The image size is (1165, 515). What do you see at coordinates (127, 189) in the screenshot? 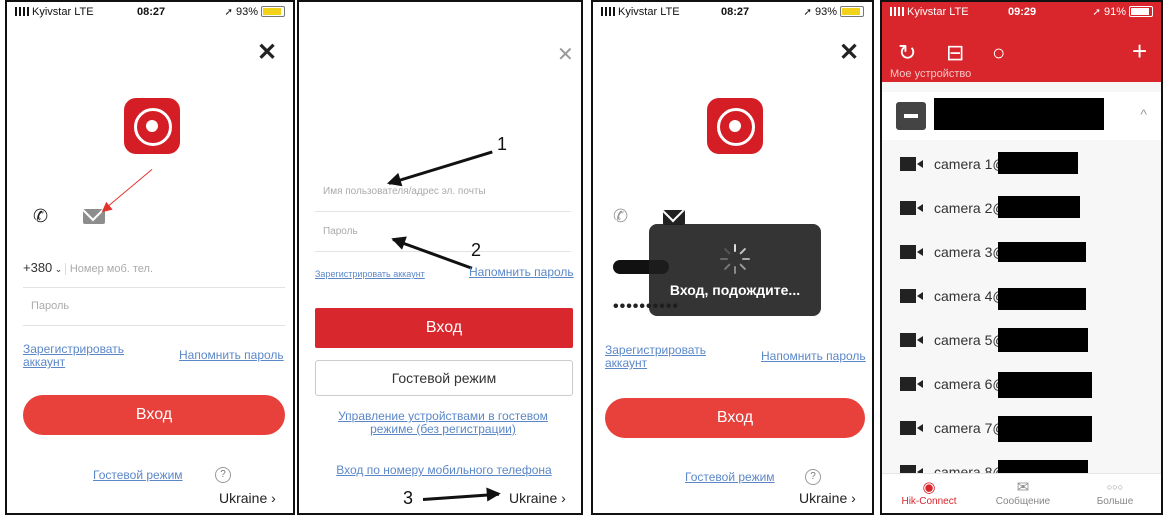
I see `annotation-arrow-red` at bounding box center [127, 189].